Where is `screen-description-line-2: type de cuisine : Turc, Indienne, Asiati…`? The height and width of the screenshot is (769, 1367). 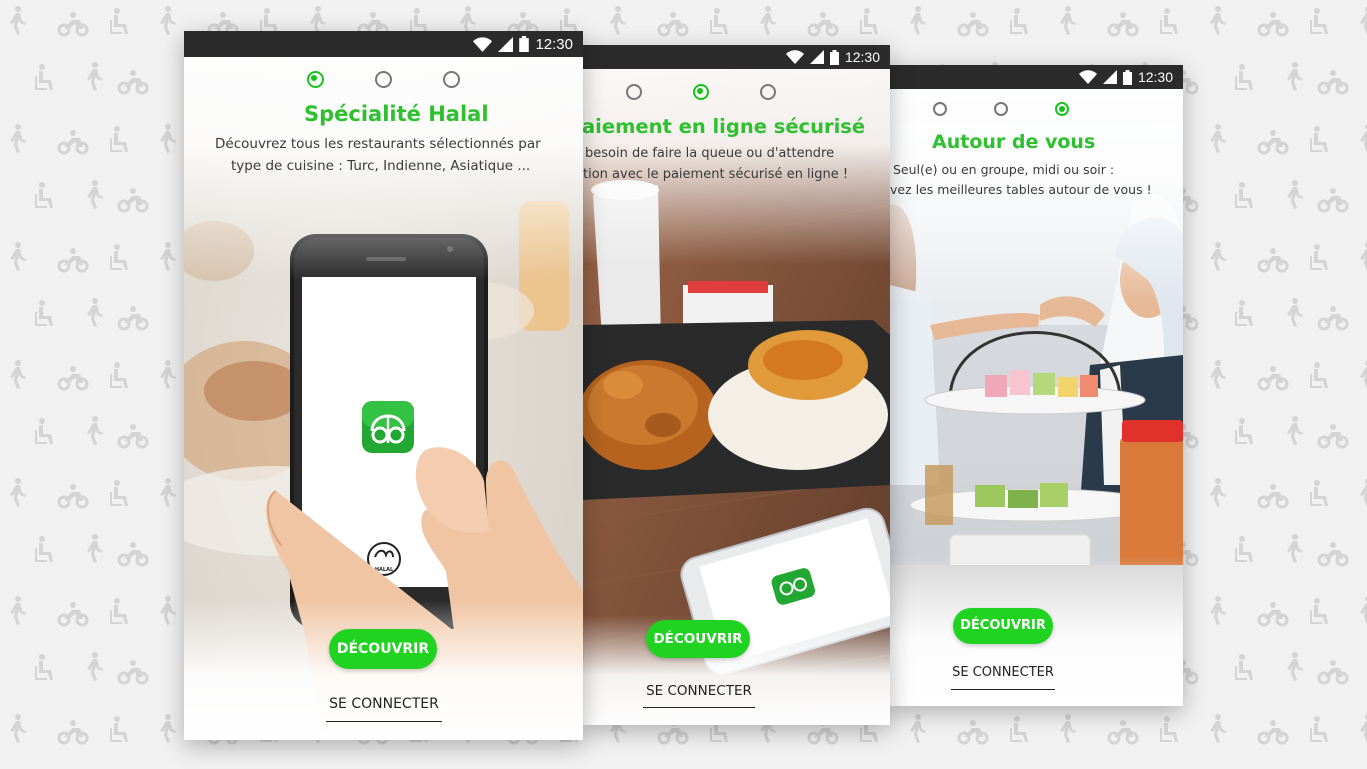 screen-description-line-2: type de cuisine : Turc, Indienne, Asiati… is located at coordinates (381, 166).